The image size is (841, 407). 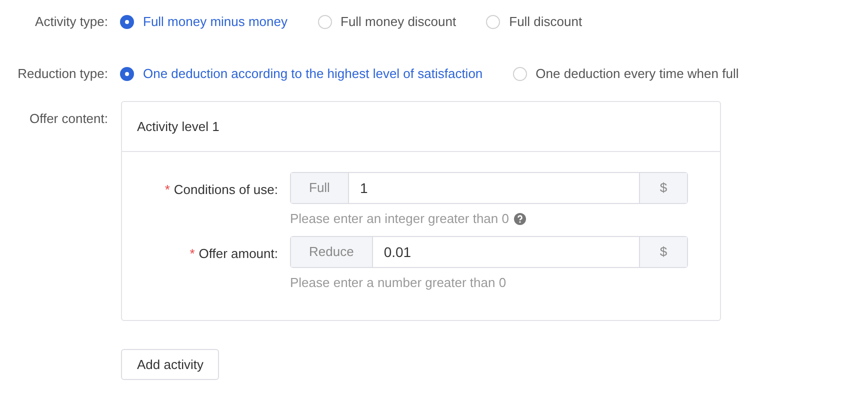 I want to click on field-label: Offer content:, so click(x=68, y=119).